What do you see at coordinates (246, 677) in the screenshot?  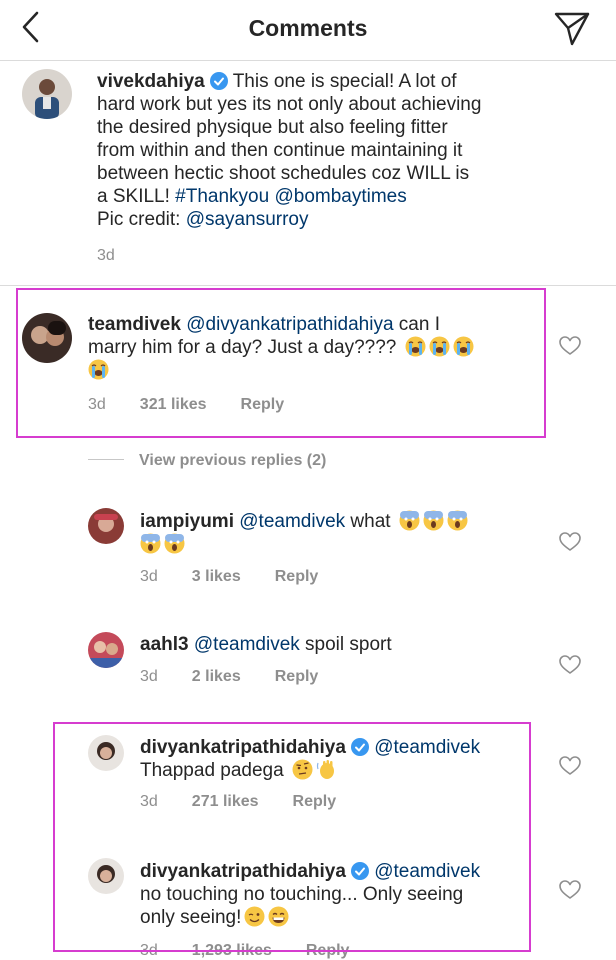 I see `reply-meta: 3d 2 likes Reply` at bounding box center [246, 677].